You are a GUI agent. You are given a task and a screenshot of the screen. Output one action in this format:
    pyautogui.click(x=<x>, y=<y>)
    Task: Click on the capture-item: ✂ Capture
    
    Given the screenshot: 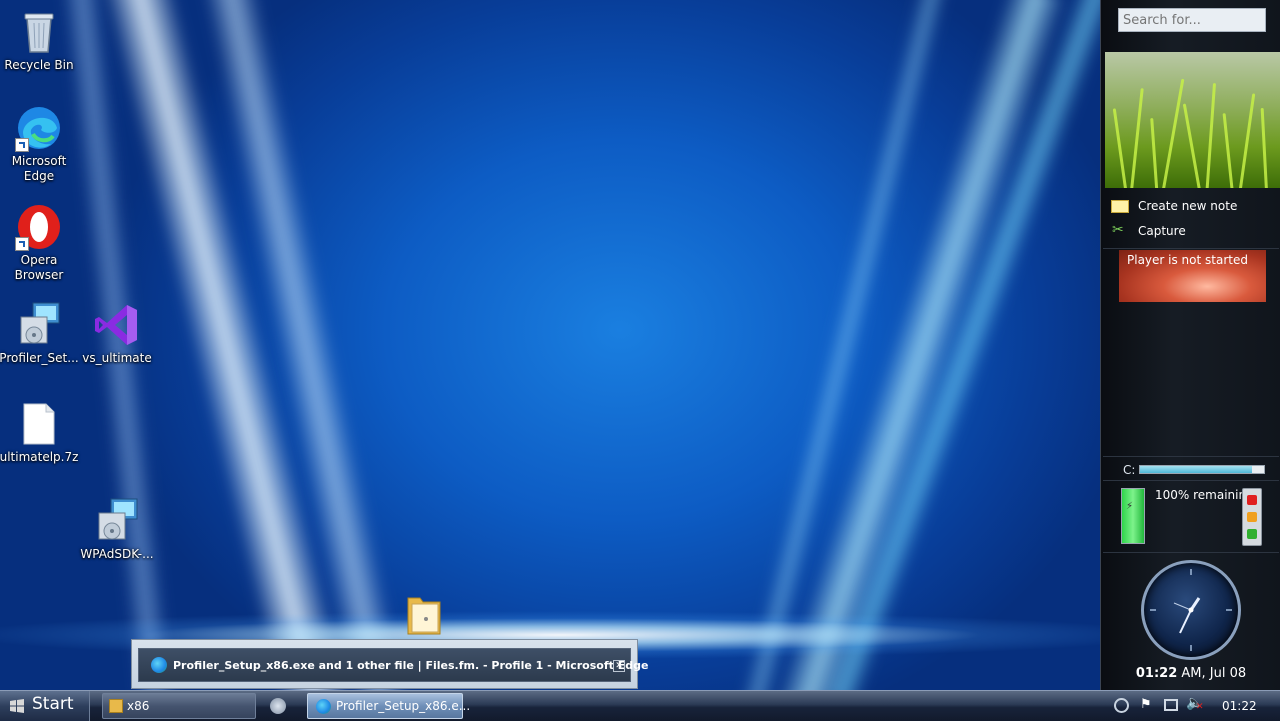 What is the action you would take?
    pyautogui.click(x=1194, y=232)
    